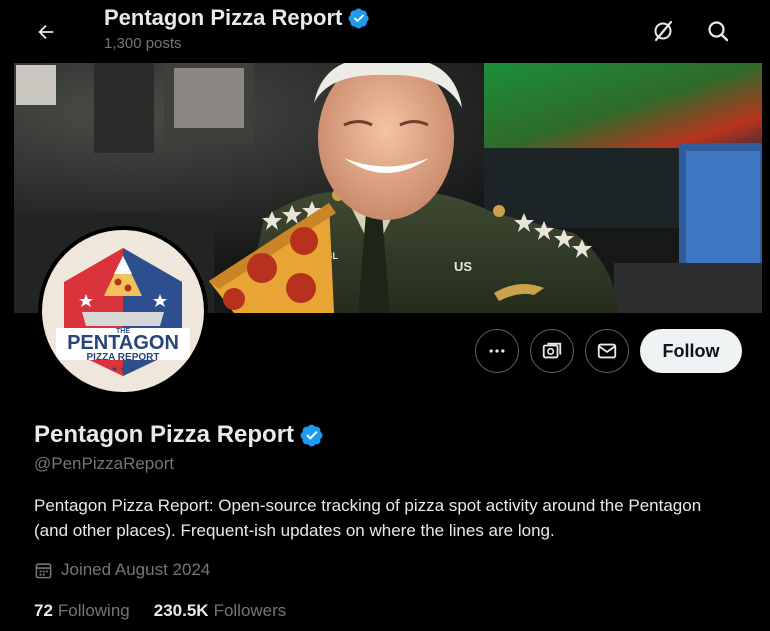 This screenshot has height=631, width=770. I want to click on grok-icon, so click(552, 350).